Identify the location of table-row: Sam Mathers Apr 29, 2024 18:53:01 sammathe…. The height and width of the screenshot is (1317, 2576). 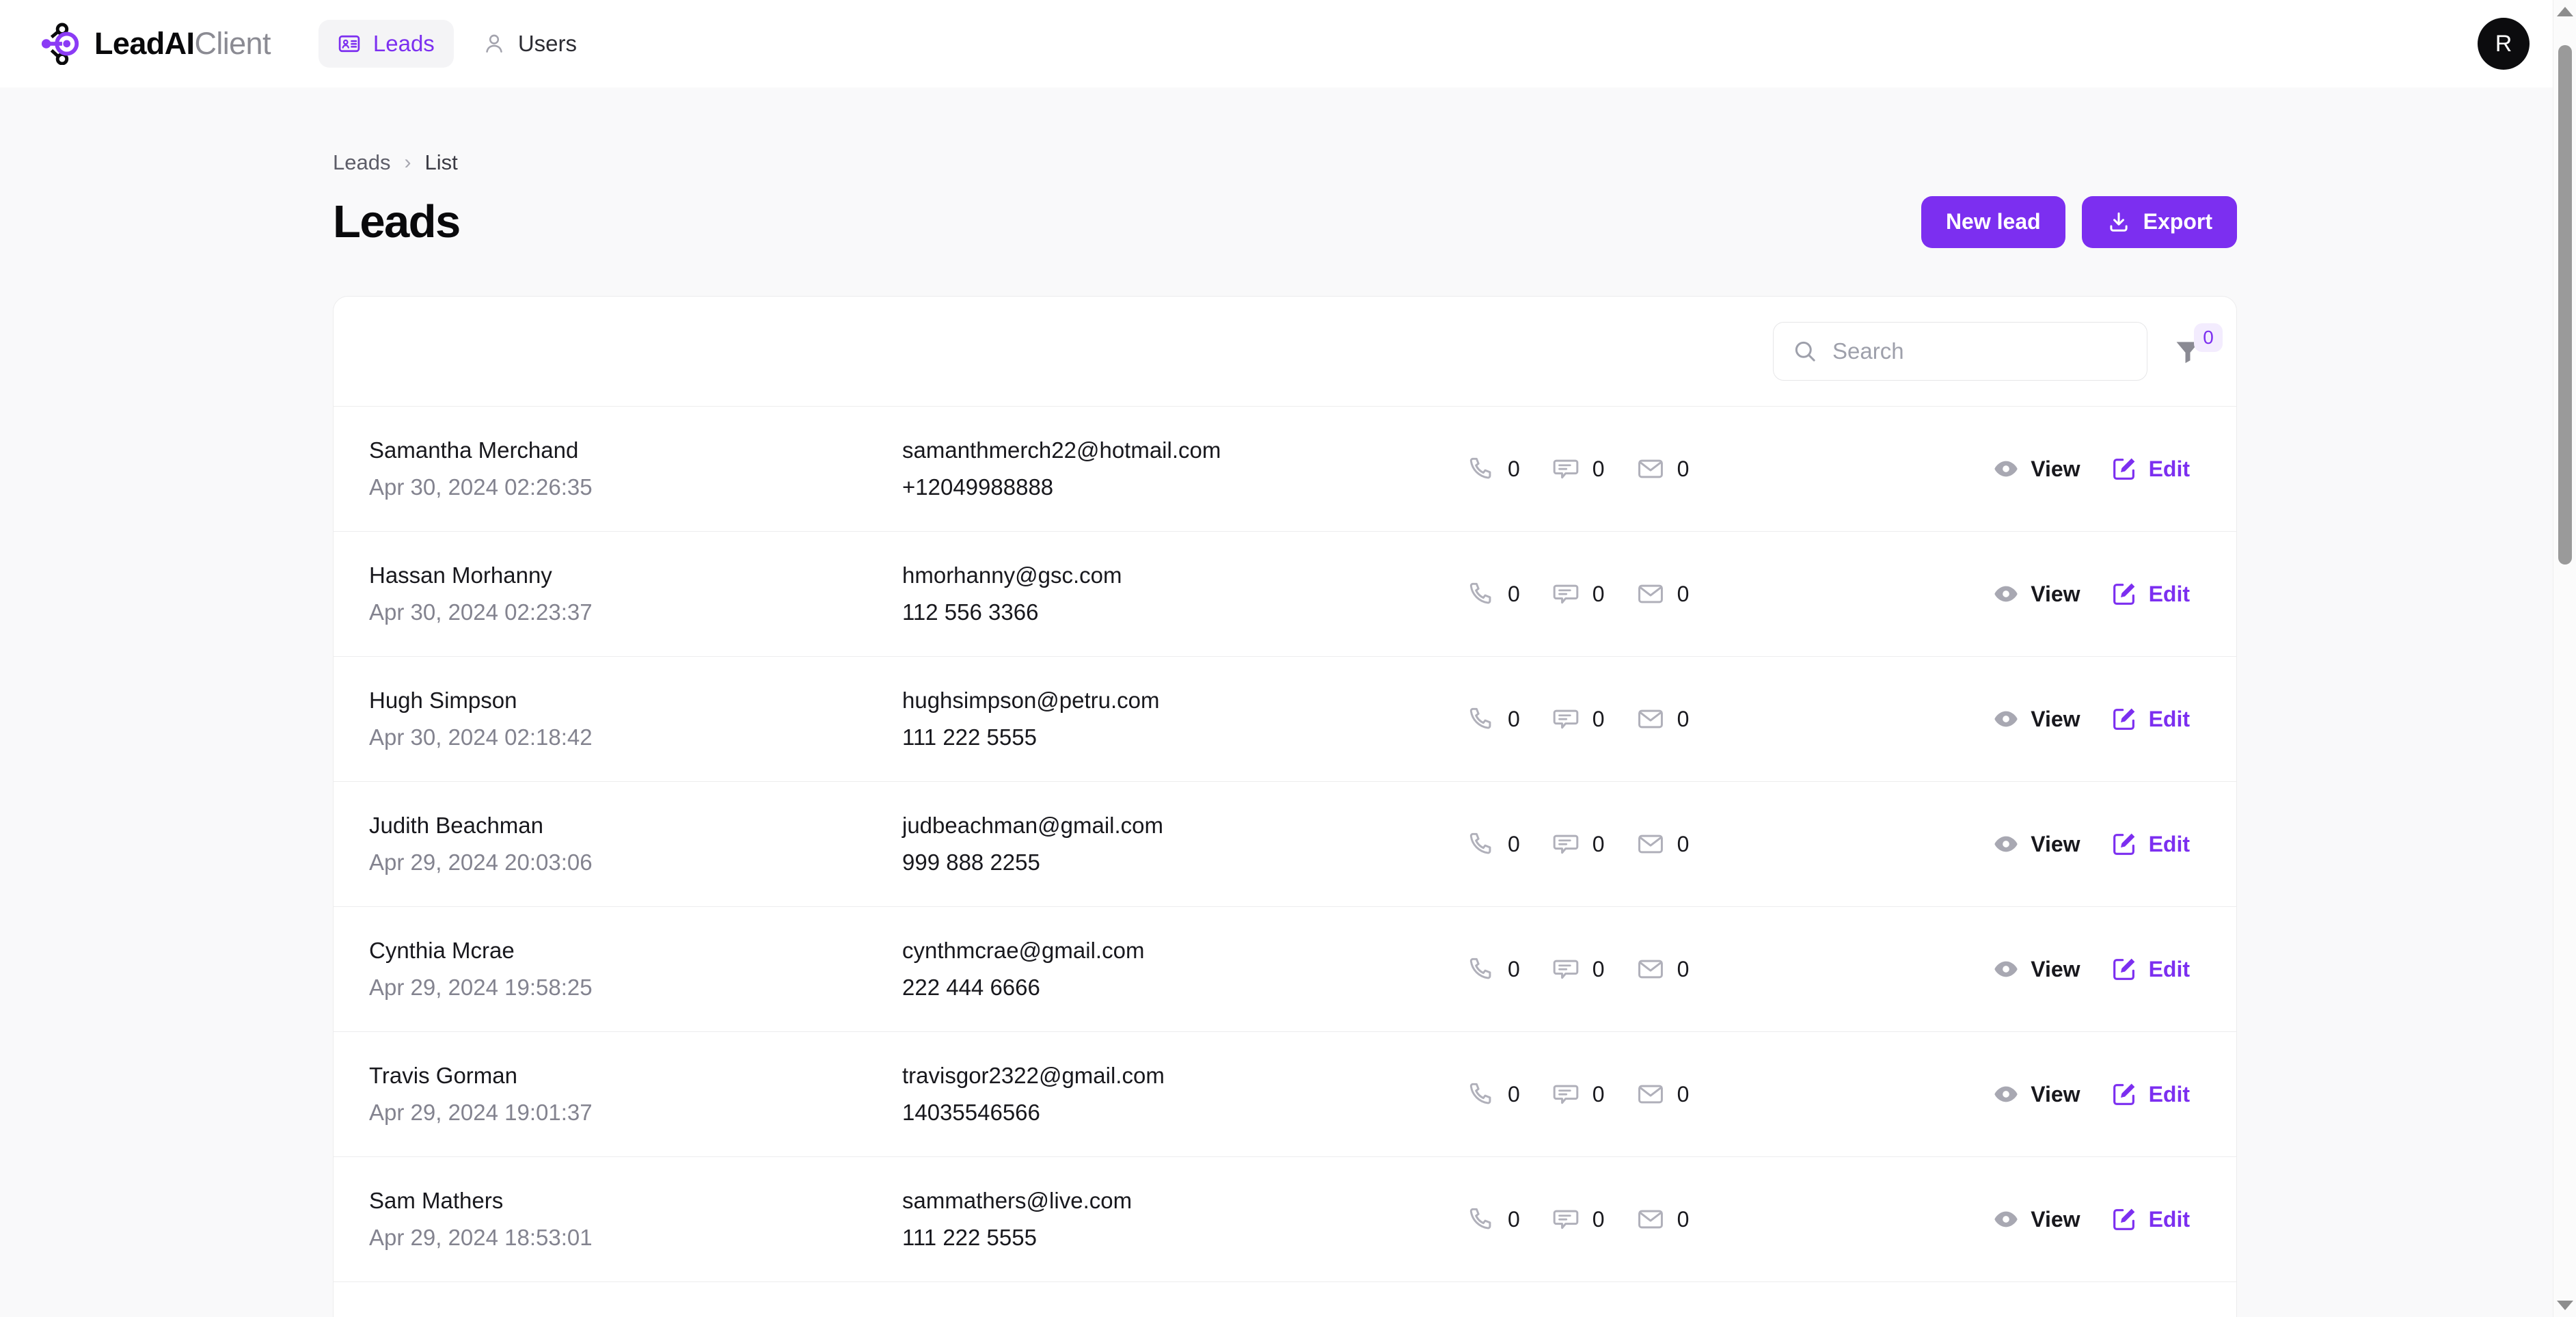
(1285, 1218).